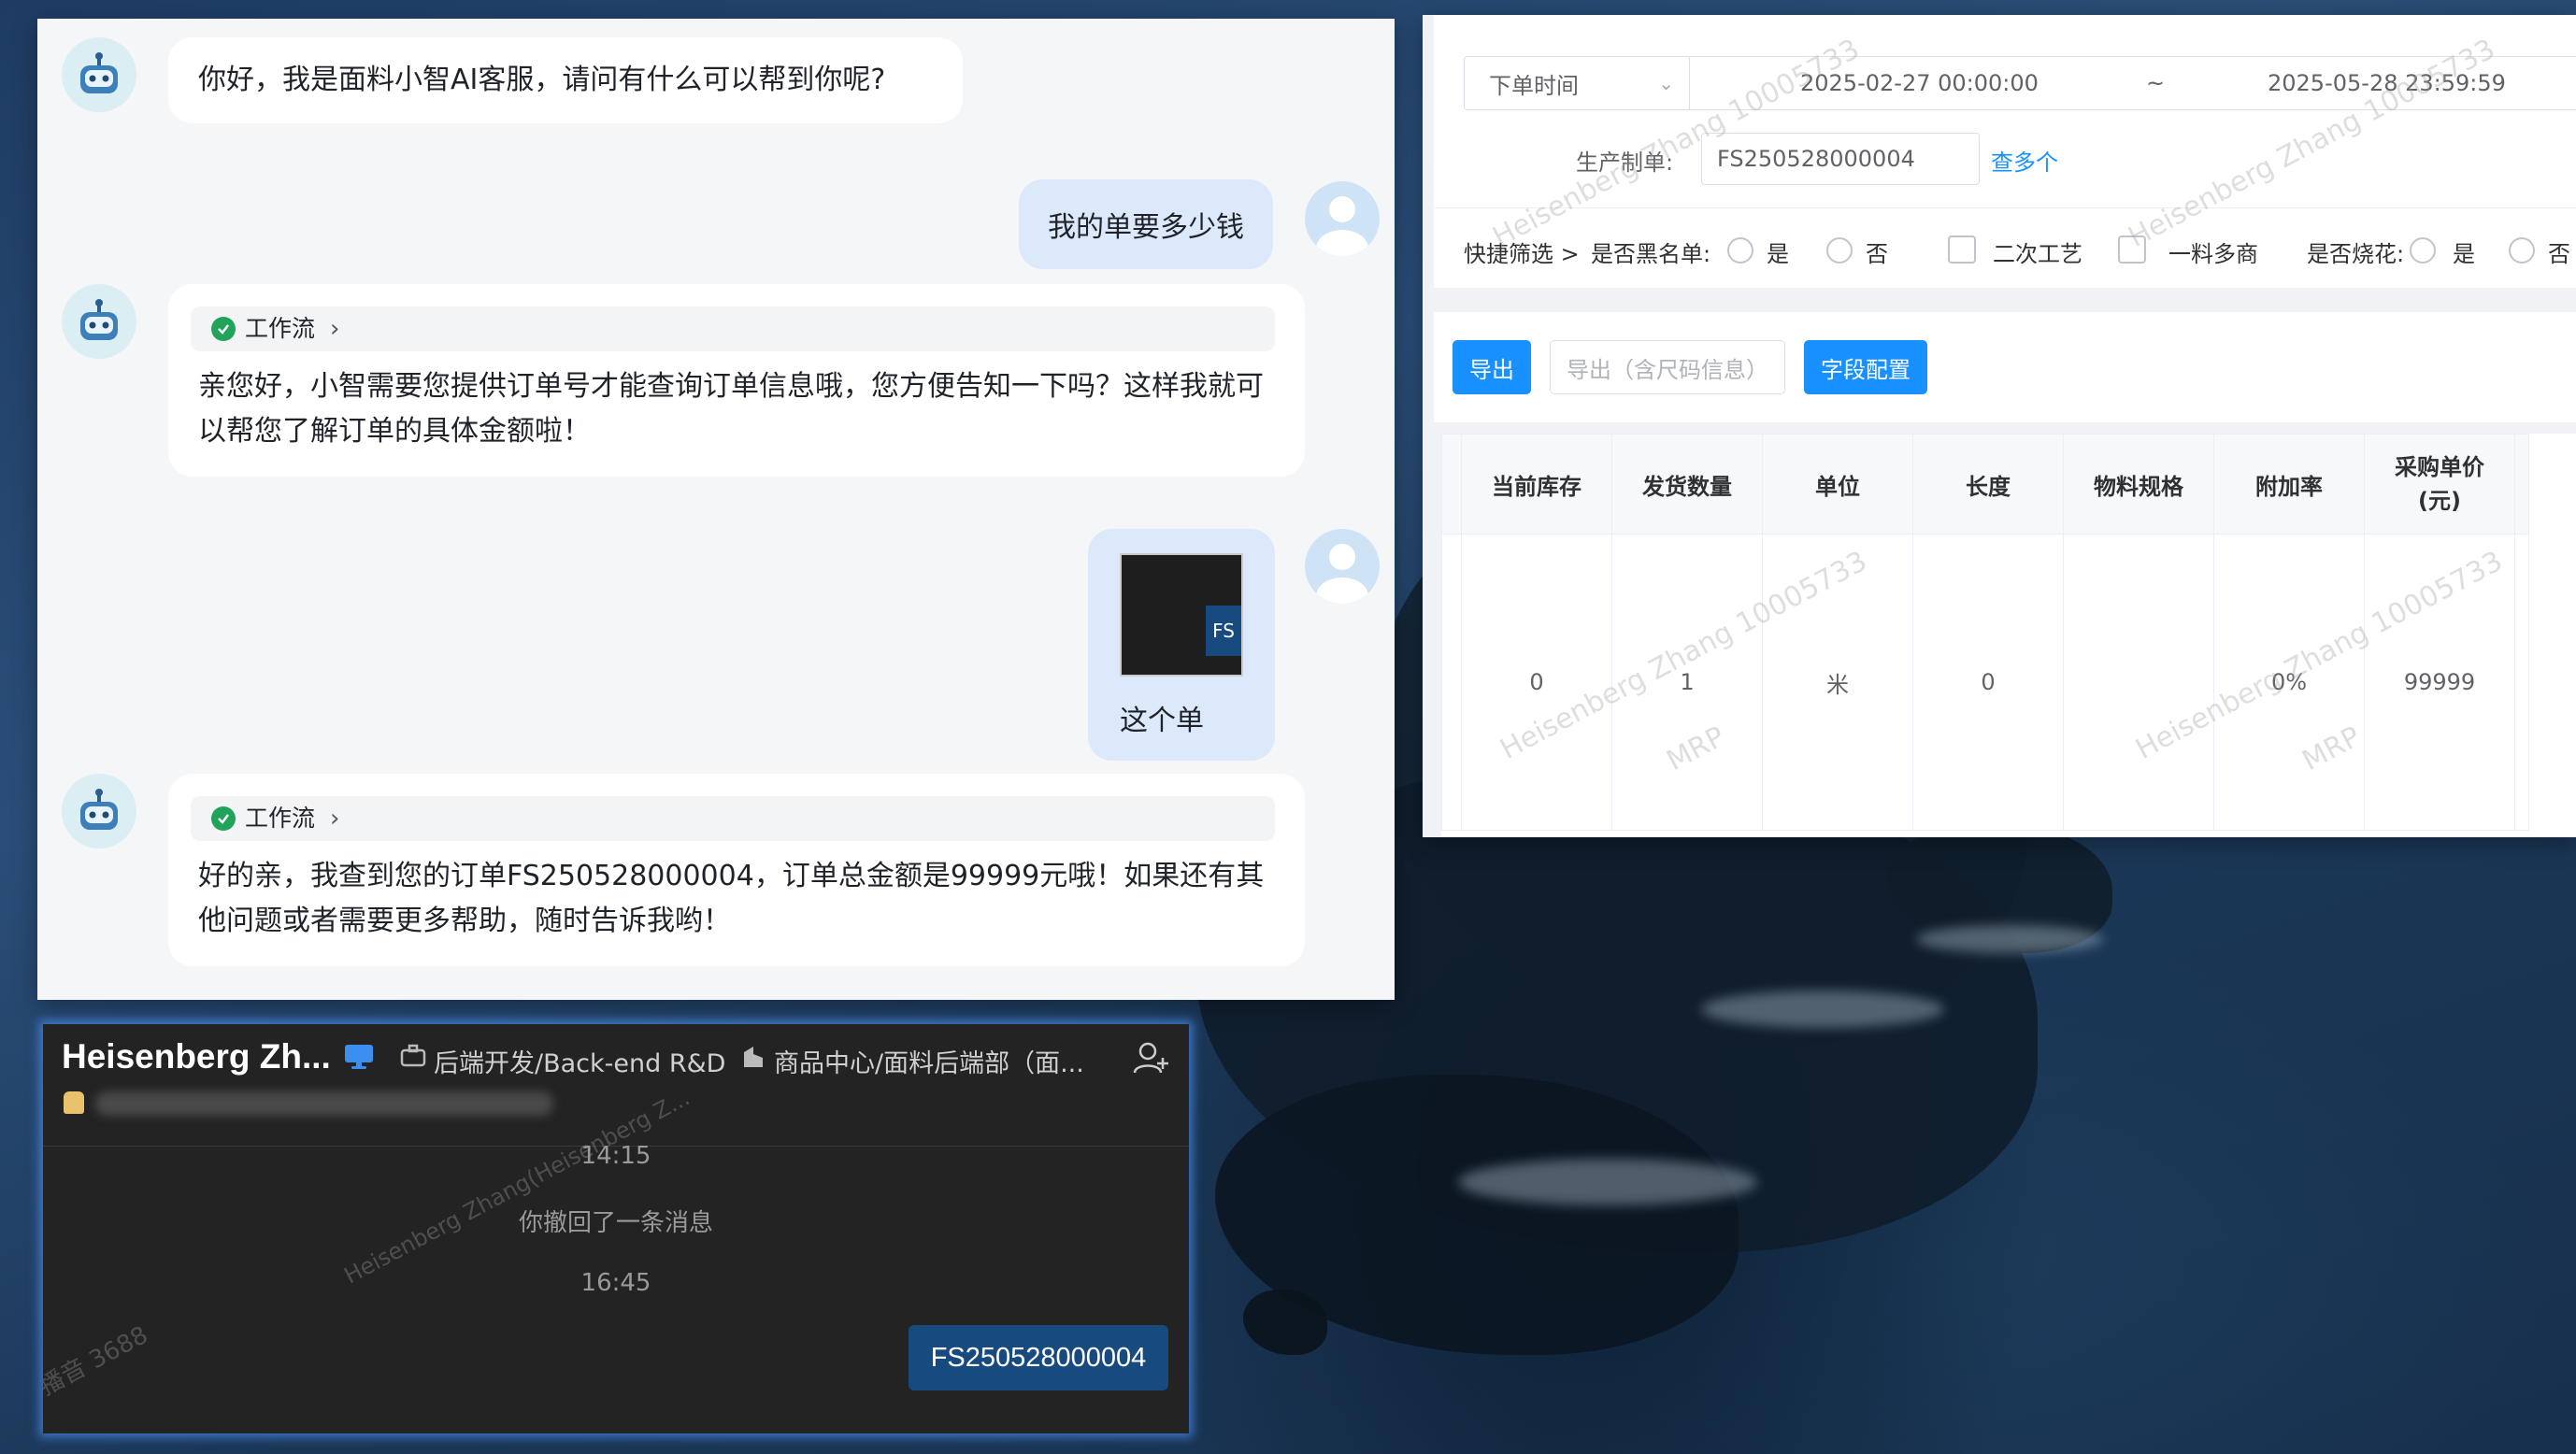  What do you see at coordinates (565, 80) in the screenshot?
I see `bot-message: 你好，我是面料小智AI客服，请问有什么可以帮到你呢?` at bounding box center [565, 80].